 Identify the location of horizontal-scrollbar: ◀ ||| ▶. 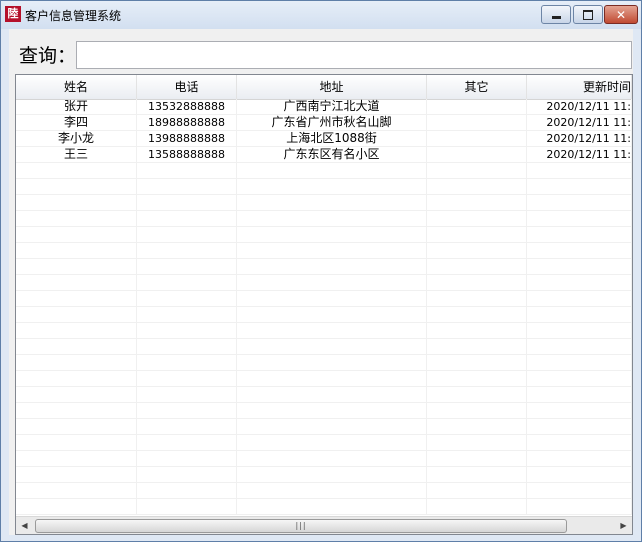
(324, 525).